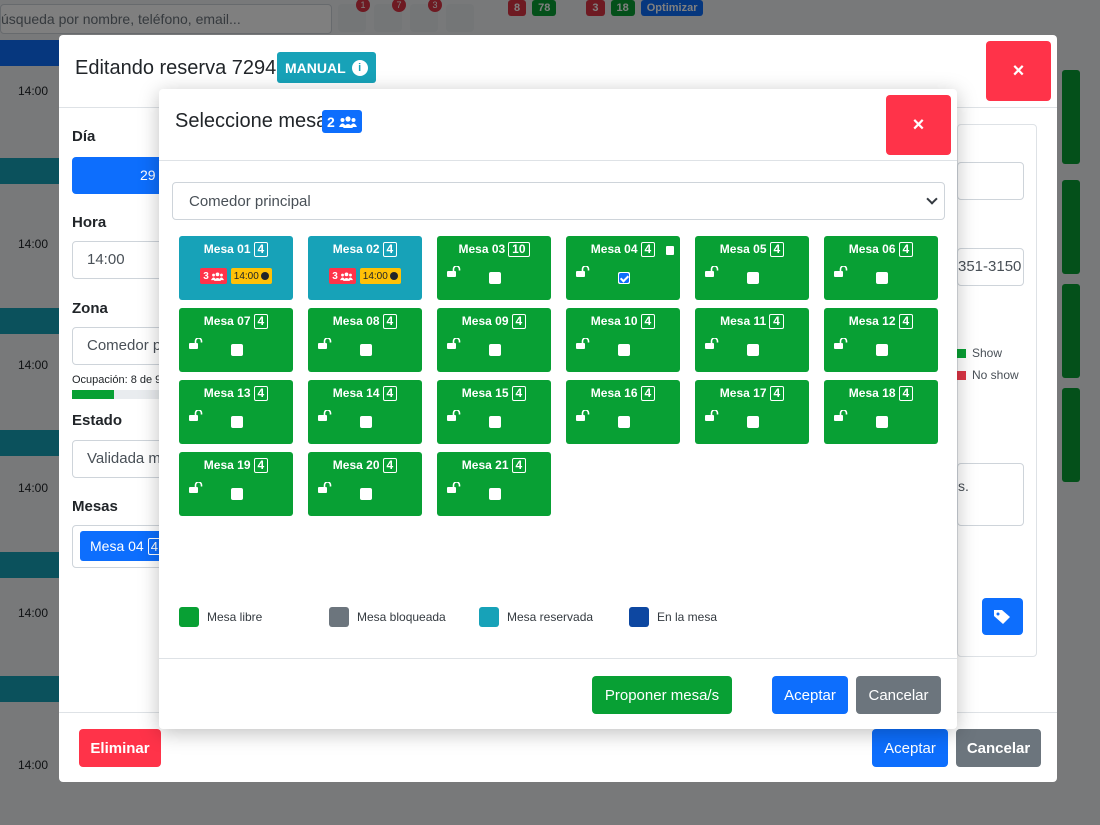 Image resolution: width=1100 pixels, height=825 pixels. Describe the element at coordinates (206, 276) in the screenshot. I see `reservation-guests-count: 3` at that location.